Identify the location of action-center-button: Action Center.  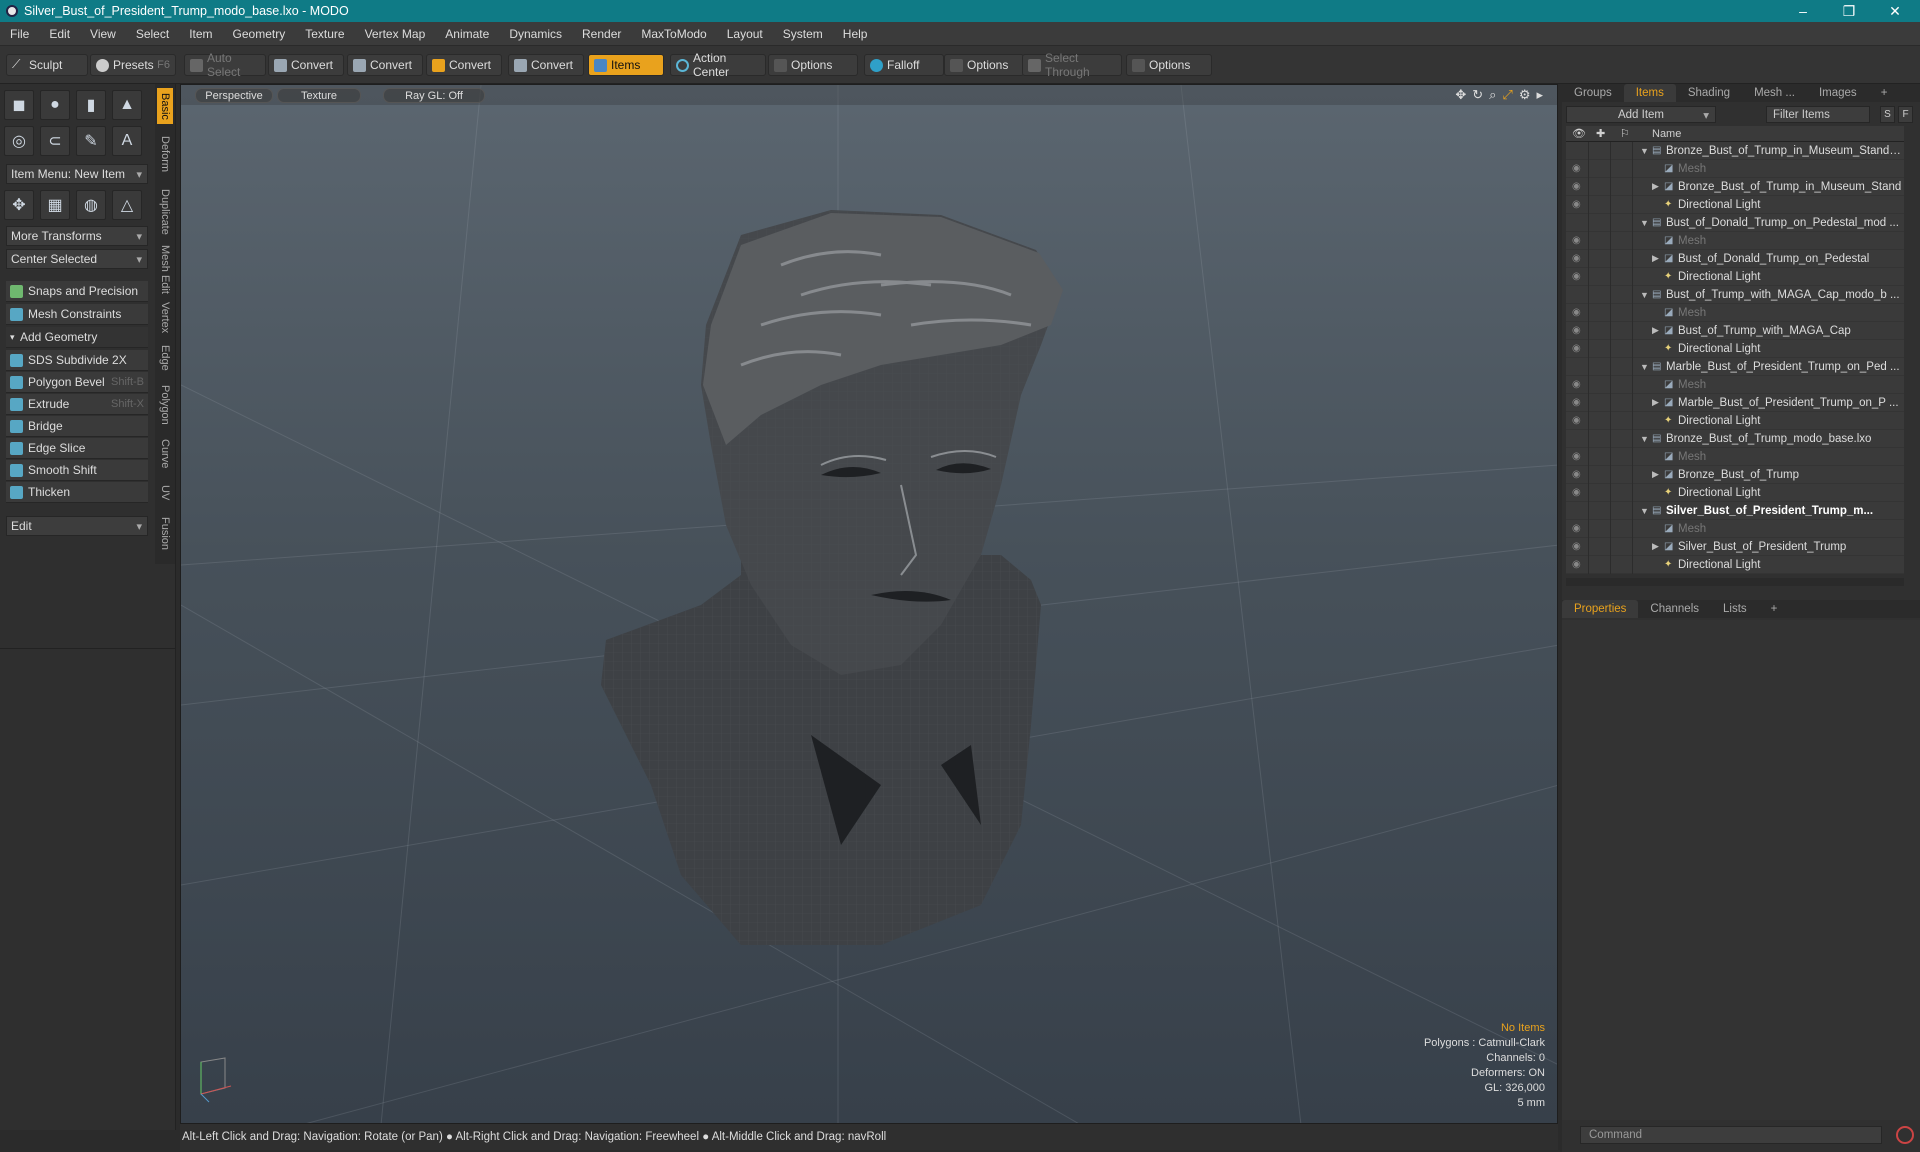
(718, 65).